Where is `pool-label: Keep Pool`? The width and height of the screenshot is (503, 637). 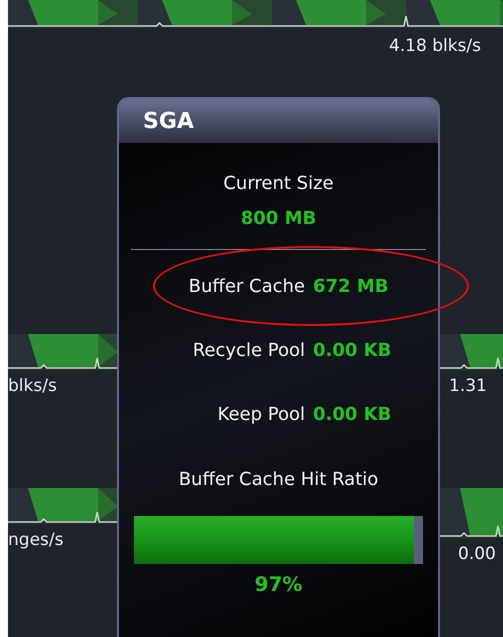 pool-label: Keep Pool is located at coordinates (261, 414).